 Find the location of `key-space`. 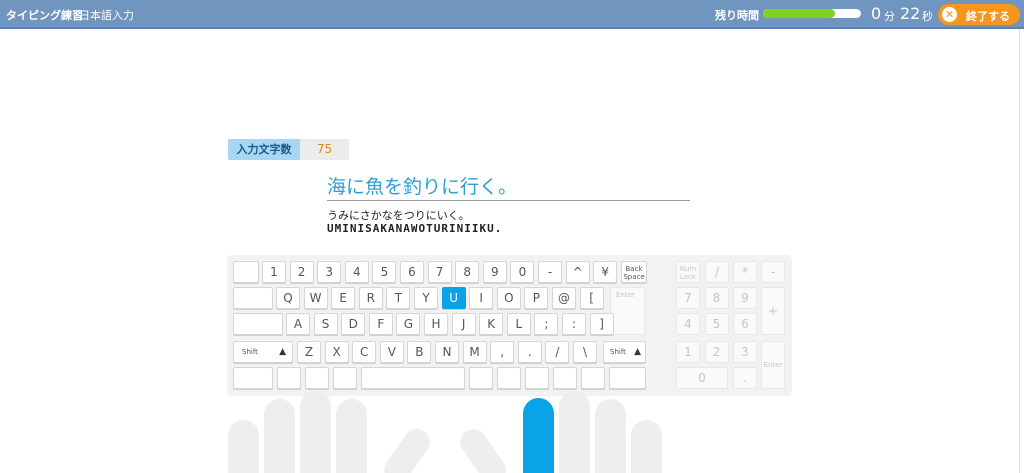

key-space is located at coordinates (413, 378).